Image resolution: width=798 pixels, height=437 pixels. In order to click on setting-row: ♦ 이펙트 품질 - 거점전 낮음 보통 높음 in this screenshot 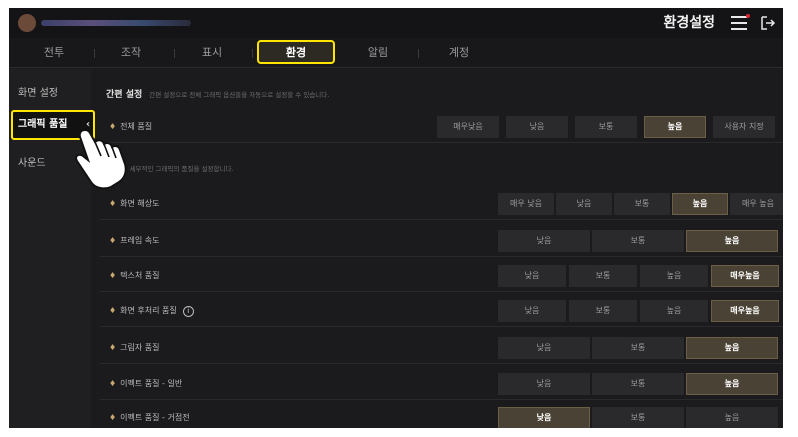, I will do `click(441, 415)`.